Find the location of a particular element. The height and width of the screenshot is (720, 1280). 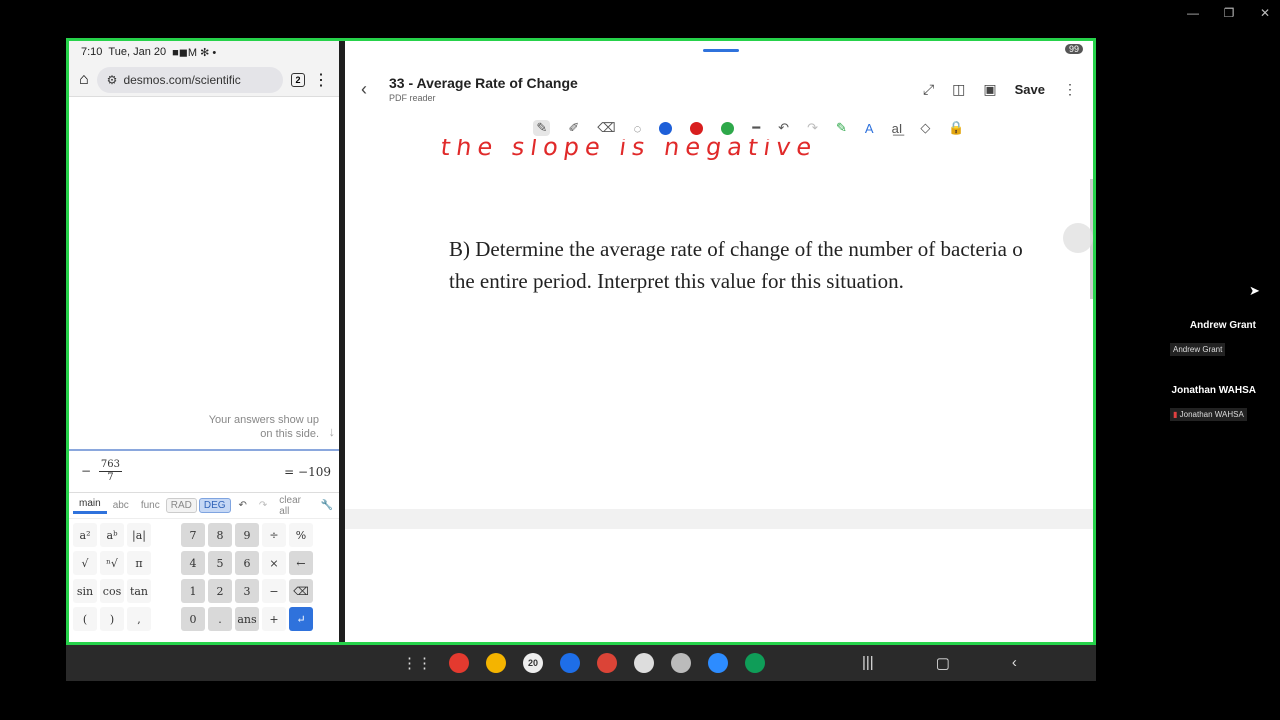

app-drawer-icon: ⋮⋮ is located at coordinates (417, 663).